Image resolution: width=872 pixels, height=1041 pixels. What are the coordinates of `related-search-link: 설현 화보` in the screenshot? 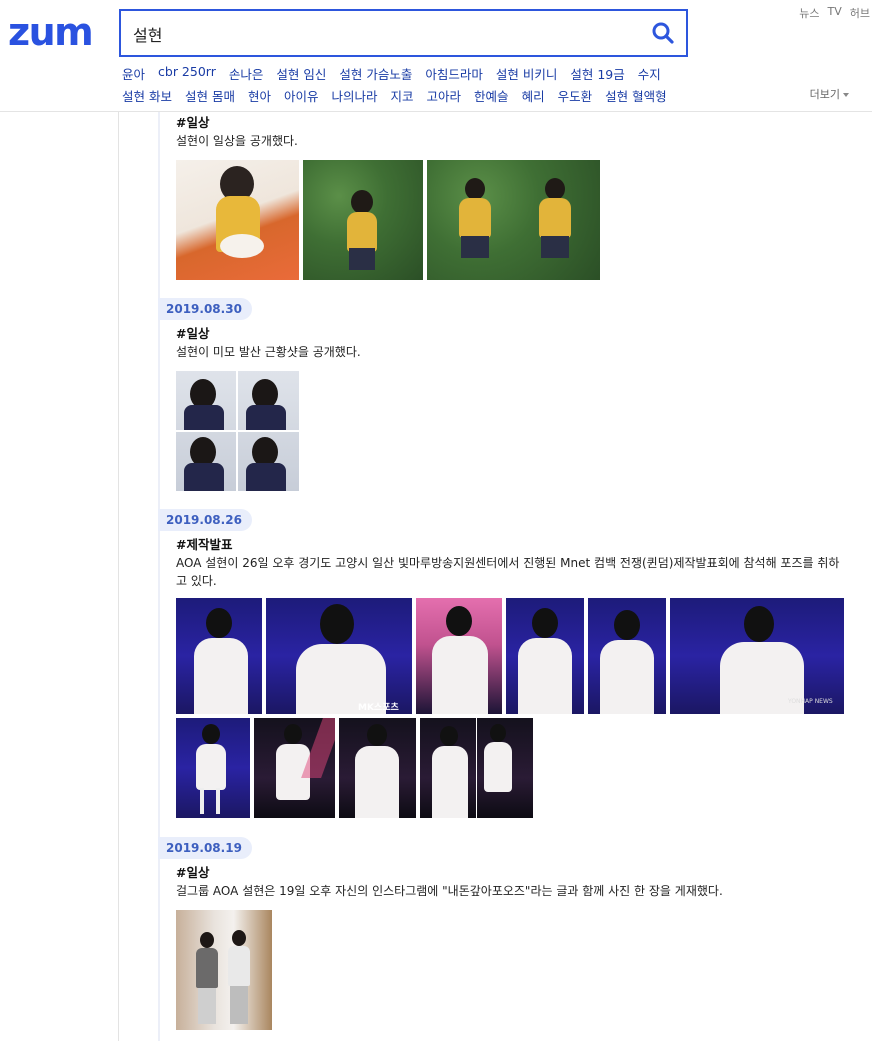 It's located at (147, 95).